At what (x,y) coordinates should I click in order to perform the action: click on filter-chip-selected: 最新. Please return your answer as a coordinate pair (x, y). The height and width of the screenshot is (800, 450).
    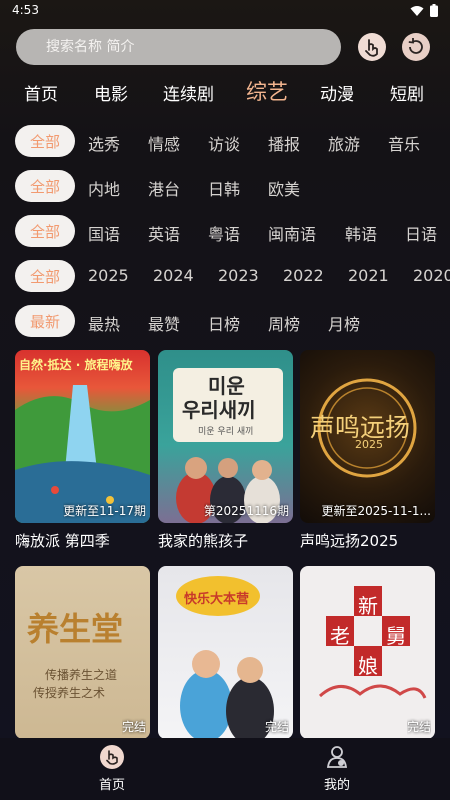
    Looking at the image, I should click on (45, 321).